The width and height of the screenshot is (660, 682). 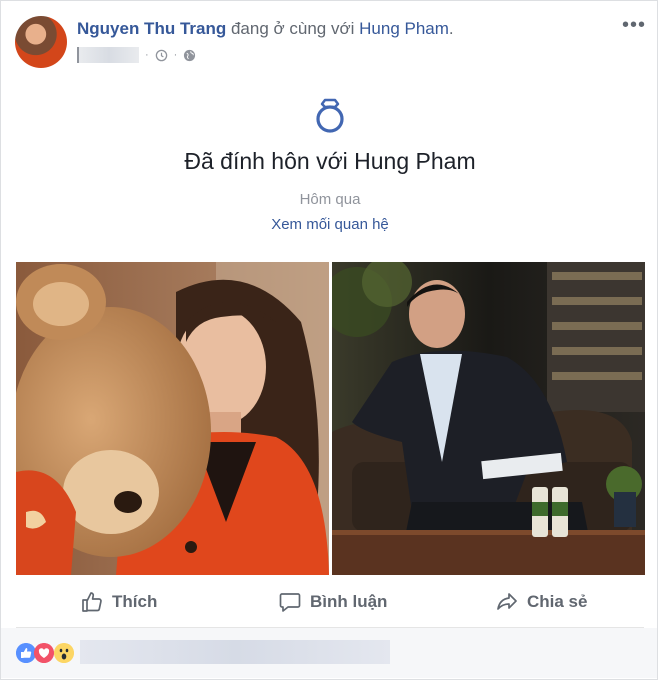 What do you see at coordinates (330, 161) in the screenshot?
I see `life-event-title: Đã đính hôn với Hung Pham` at bounding box center [330, 161].